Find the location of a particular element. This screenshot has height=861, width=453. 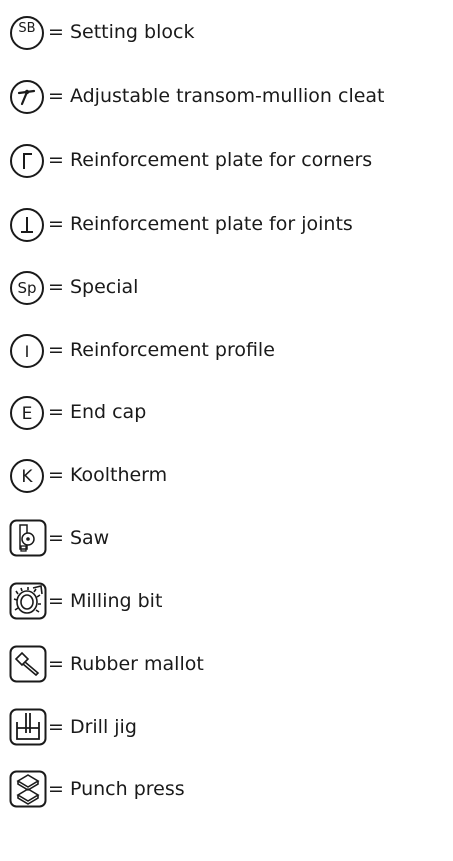

profile-symbol: I is located at coordinates (27, 351).